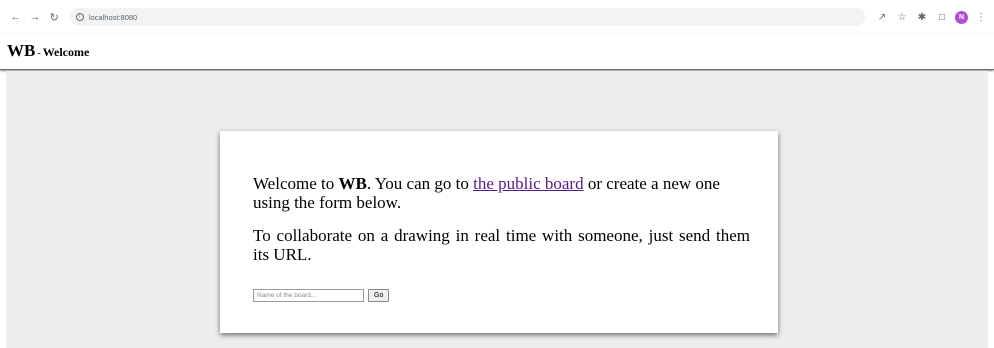 The image size is (994, 348). What do you see at coordinates (902, 17) in the screenshot?
I see `bookmark-star-icon: ☆` at bounding box center [902, 17].